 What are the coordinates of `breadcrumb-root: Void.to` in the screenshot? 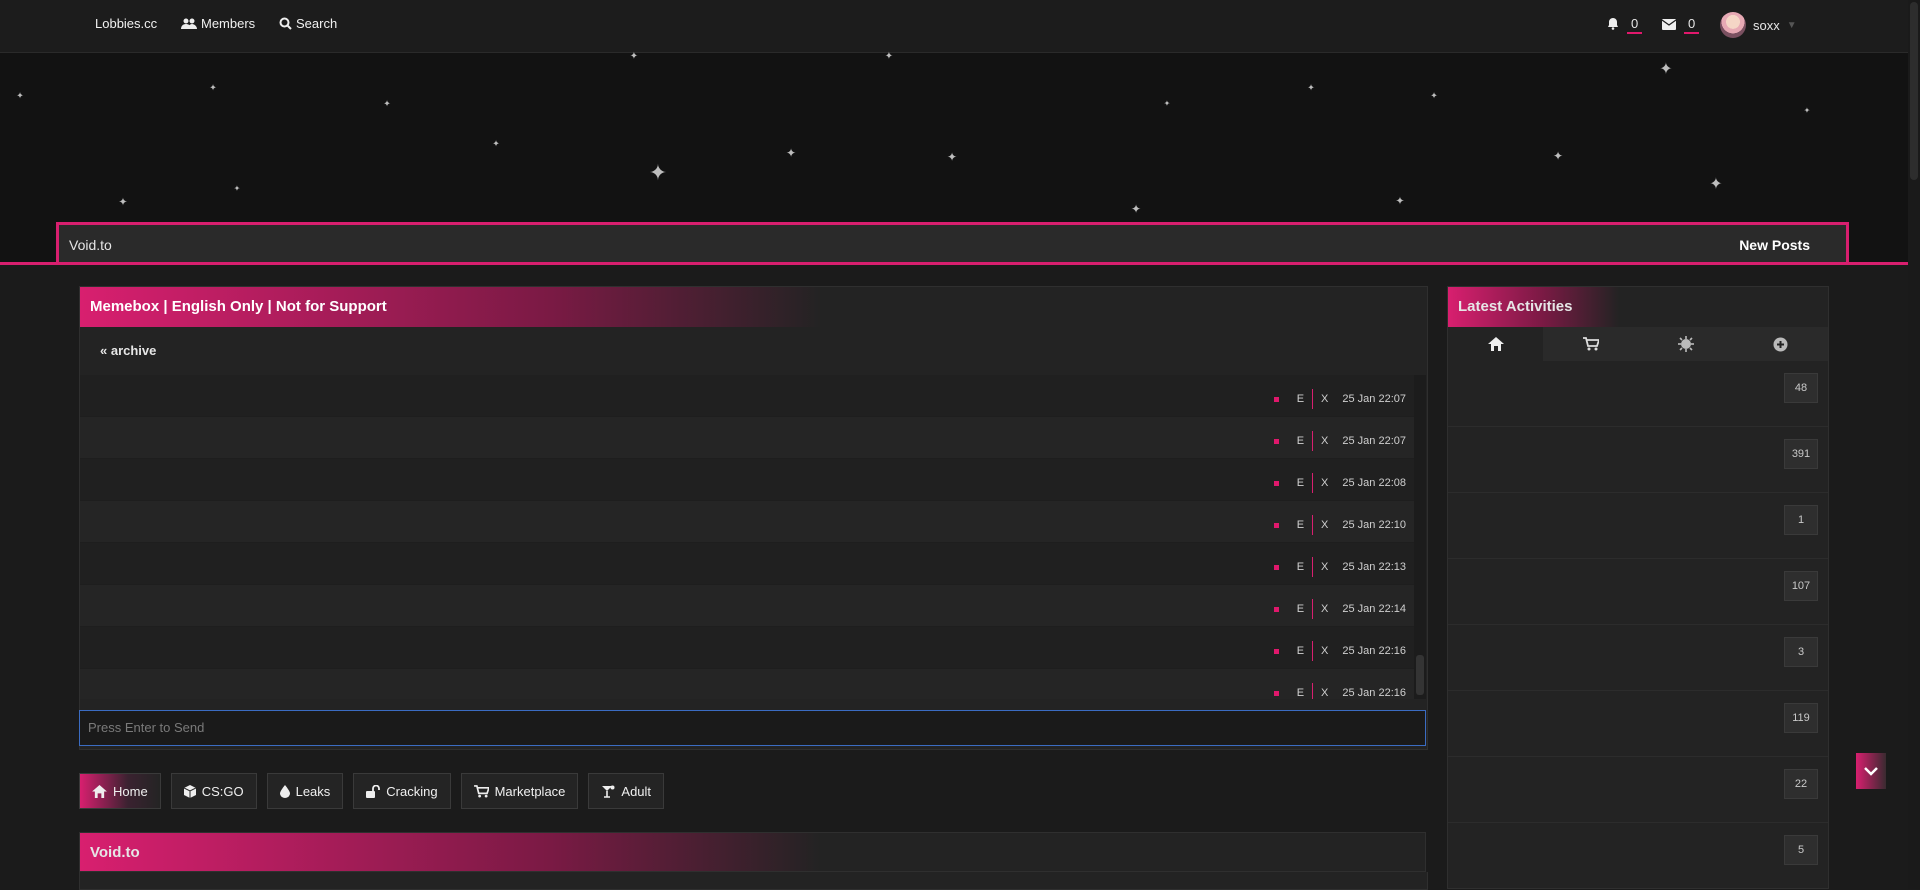 It's located at (90, 245).